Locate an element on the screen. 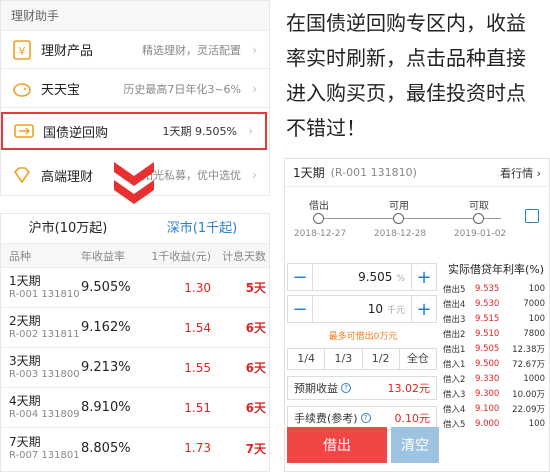 This screenshot has height=472, width=550. fraction-third: 1/3 is located at coordinates (344, 359).